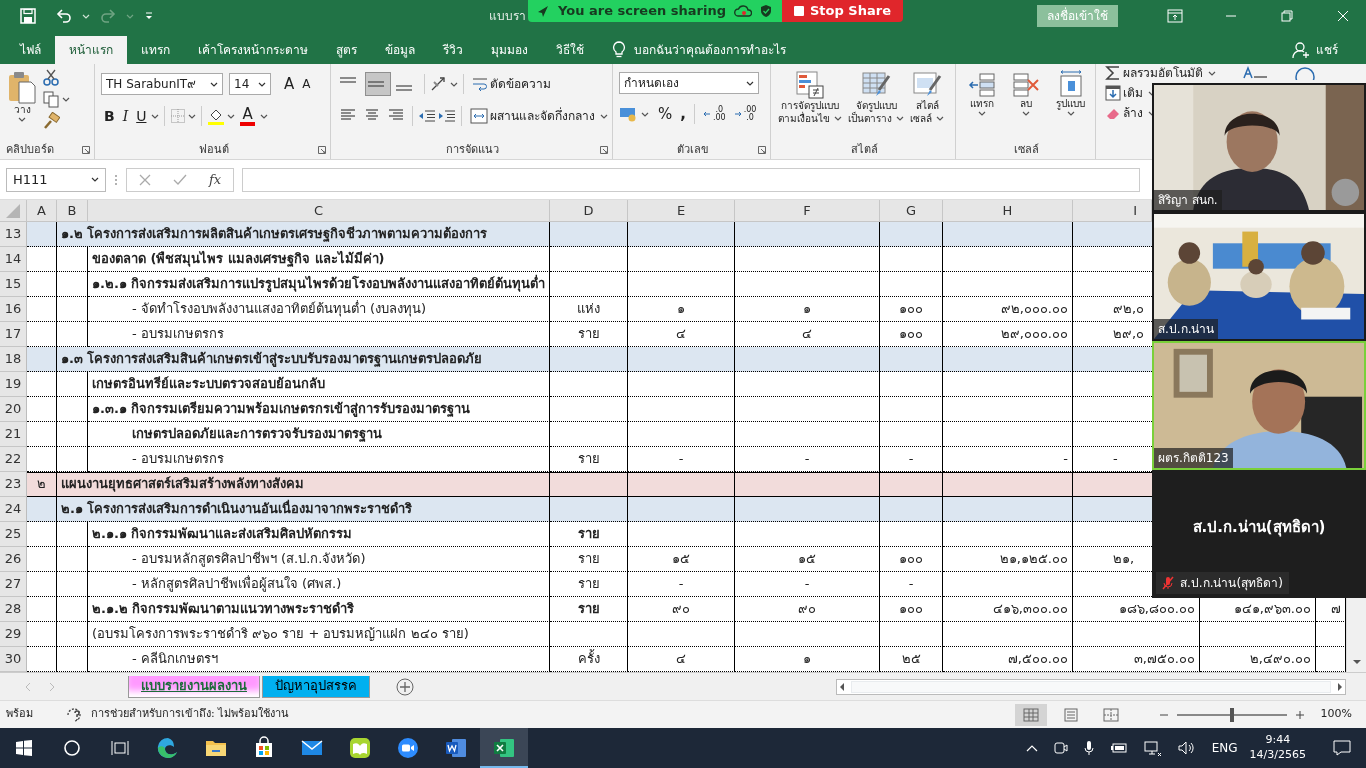 The height and width of the screenshot is (768, 1366). I want to click on decrease-indent-icon, so click(427, 116).